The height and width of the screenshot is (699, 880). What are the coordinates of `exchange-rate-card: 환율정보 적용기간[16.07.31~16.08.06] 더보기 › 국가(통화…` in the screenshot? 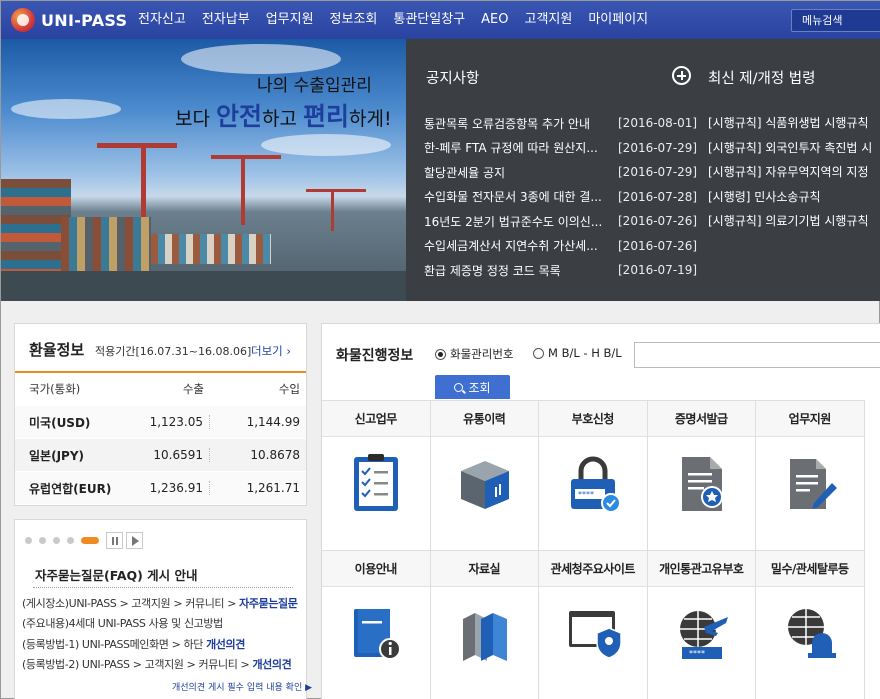 It's located at (160, 414).